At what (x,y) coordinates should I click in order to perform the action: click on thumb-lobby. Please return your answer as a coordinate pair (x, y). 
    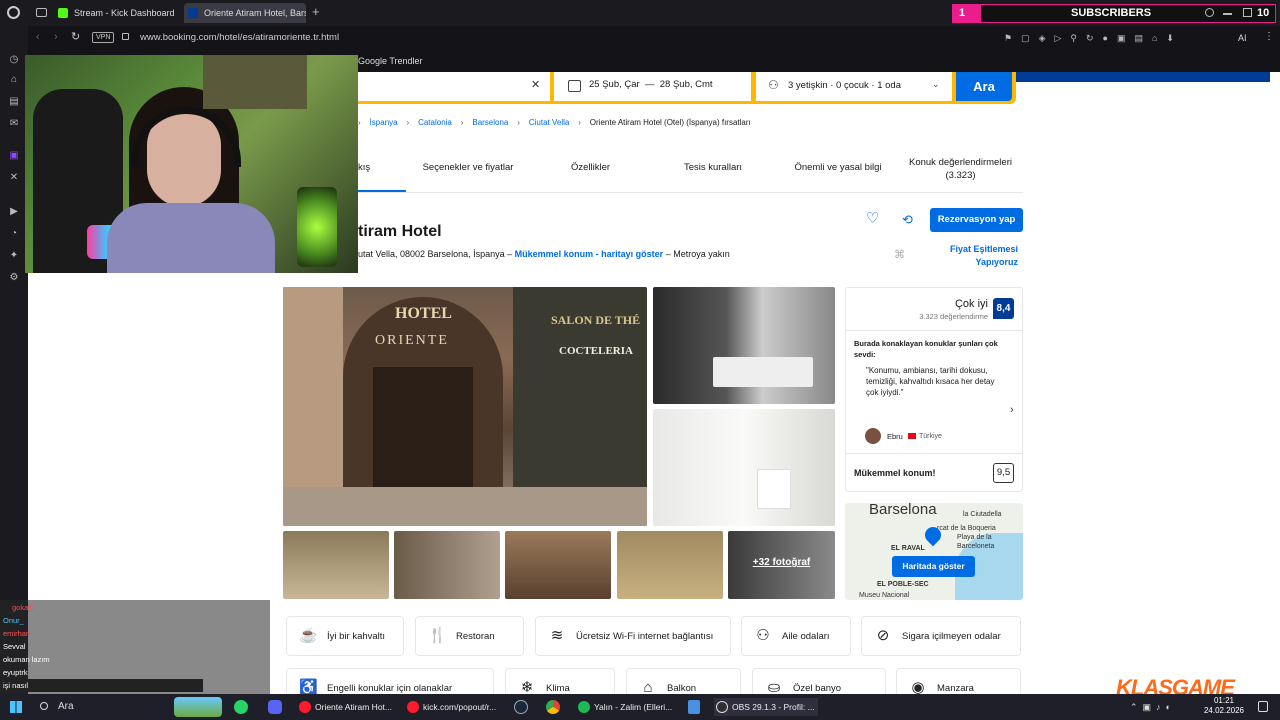
    Looking at the image, I should click on (336, 565).